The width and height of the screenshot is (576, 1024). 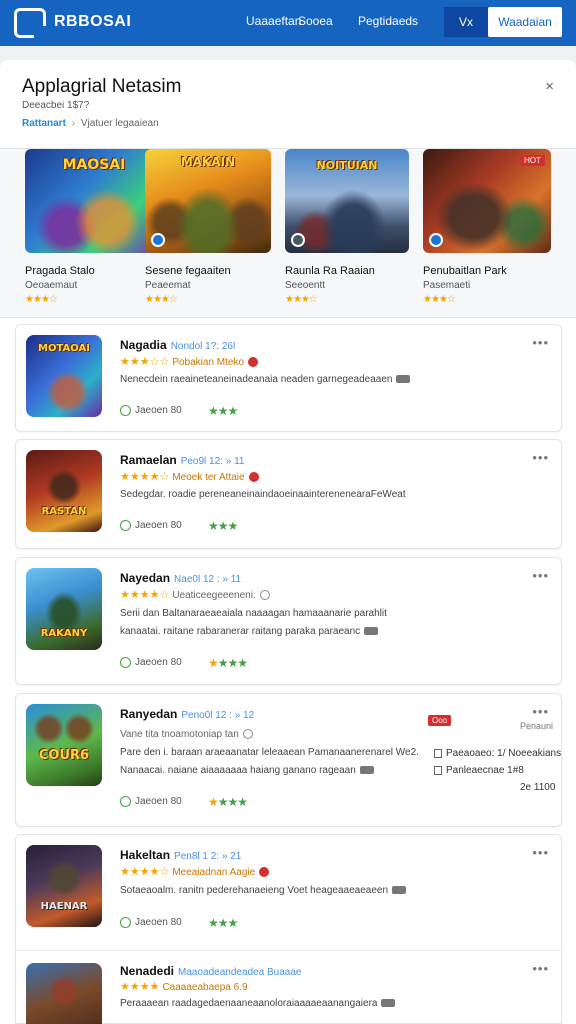 What do you see at coordinates (214, 872) in the screenshot?
I see `game-tag: Meeaiadnan Aagie` at bounding box center [214, 872].